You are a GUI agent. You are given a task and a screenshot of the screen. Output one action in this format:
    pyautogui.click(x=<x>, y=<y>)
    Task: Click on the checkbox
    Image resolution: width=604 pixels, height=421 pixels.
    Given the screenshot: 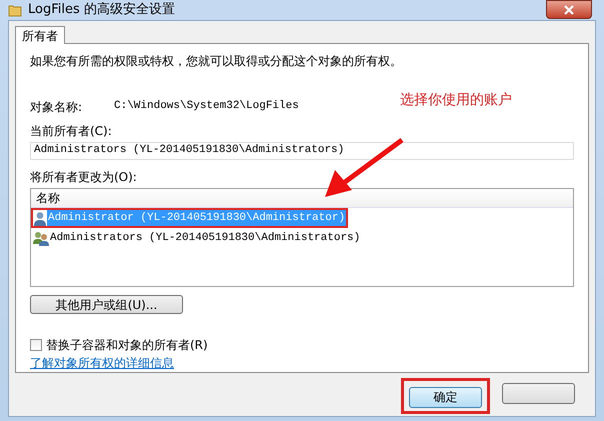 What is the action you would take?
    pyautogui.click(x=36, y=344)
    